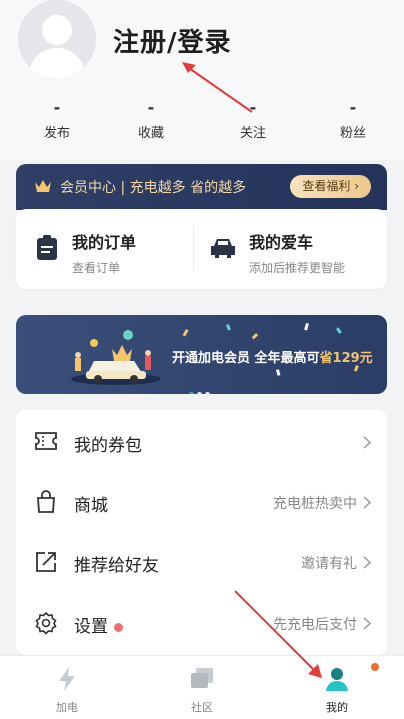 The height and width of the screenshot is (719, 404). Describe the element at coordinates (315, 504) in the screenshot. I see `menu-item-hint: 充电桩热卖中` at that location.